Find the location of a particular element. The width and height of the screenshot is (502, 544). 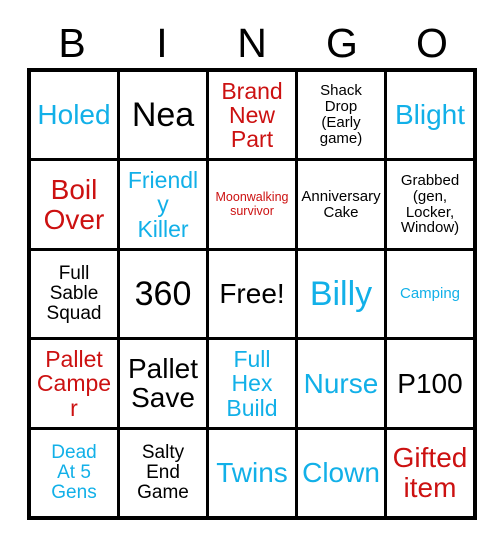

bingo-cell-label: Pallet Save is located at coordinates (163, 383).